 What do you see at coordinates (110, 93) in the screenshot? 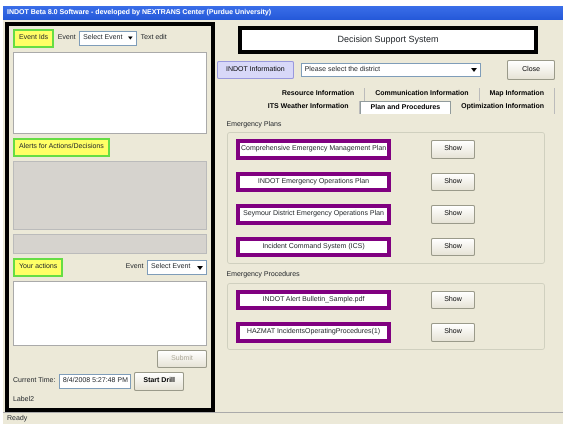
I see `events-list` at bounding box center [110, 93].